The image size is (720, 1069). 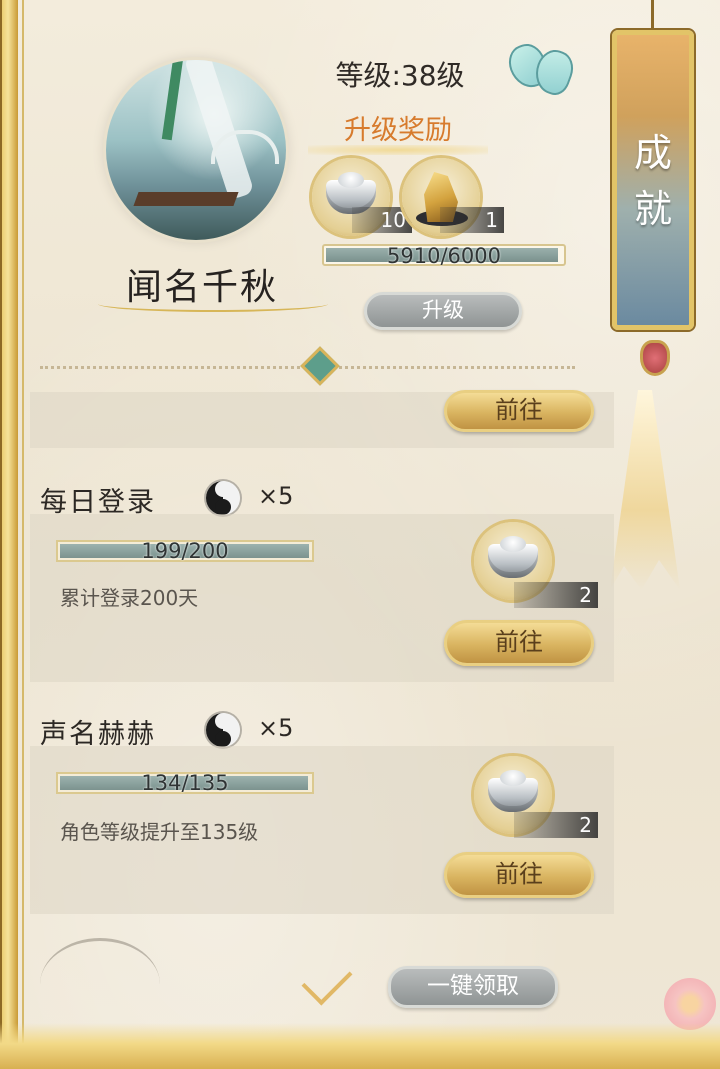 What do you see at coordinates (159, 832) in the screenshot?
I see `task-description: 角色等级提升至135级` at bounding box center [159, 832].